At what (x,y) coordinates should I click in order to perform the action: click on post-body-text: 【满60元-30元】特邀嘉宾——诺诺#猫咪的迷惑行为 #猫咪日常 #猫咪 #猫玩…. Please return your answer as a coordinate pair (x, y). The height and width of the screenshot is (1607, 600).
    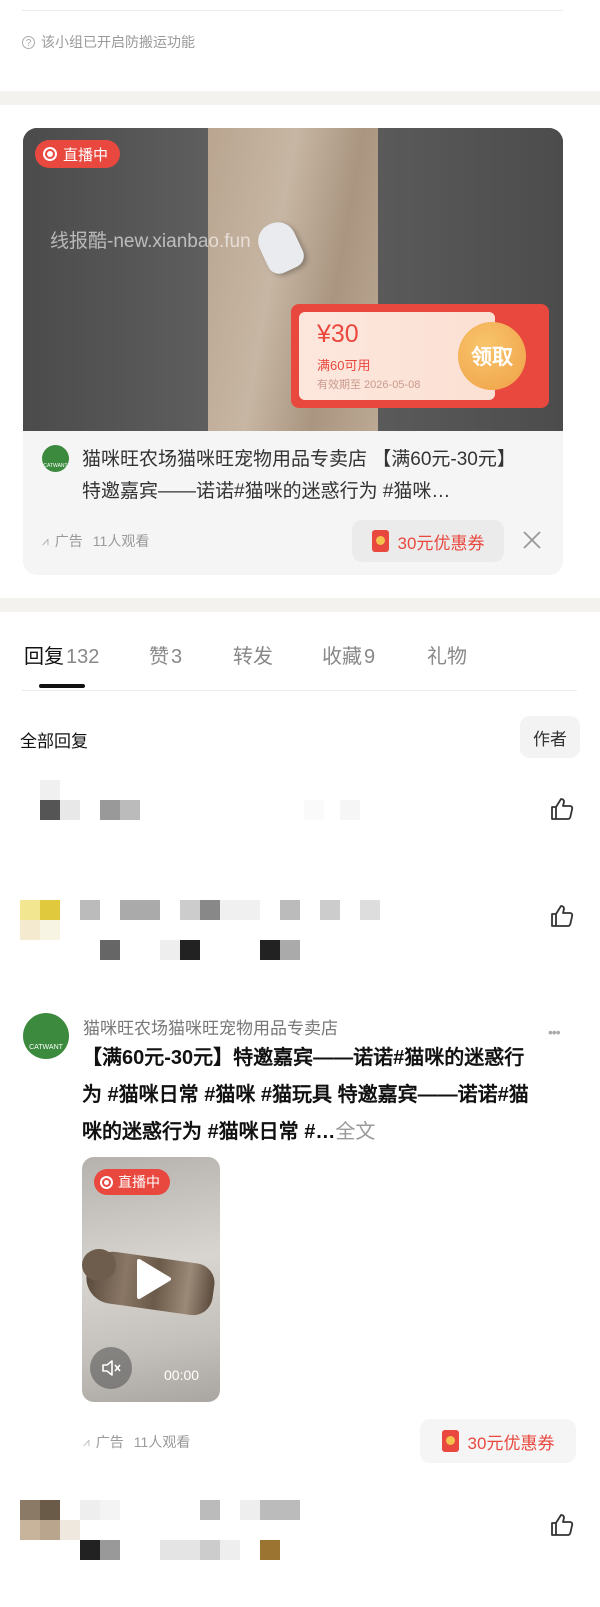
    Looking at the image, I should click on (305, 1095).